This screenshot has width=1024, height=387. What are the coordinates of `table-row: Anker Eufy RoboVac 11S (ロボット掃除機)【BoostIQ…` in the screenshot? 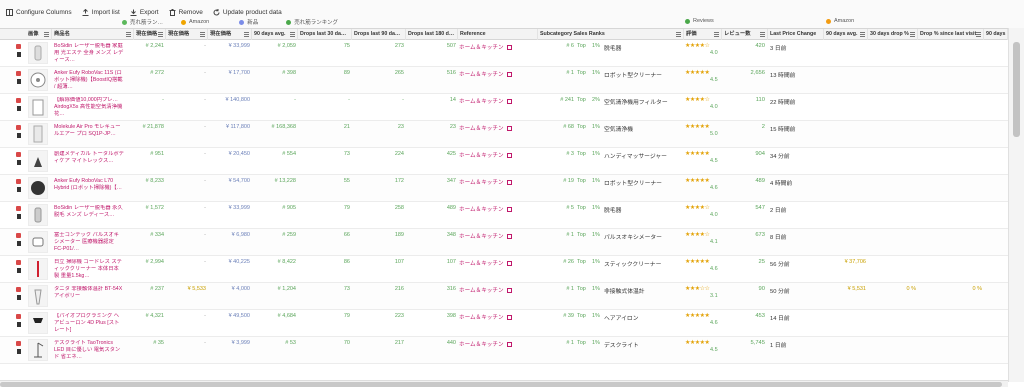 It's located at (504, 80).